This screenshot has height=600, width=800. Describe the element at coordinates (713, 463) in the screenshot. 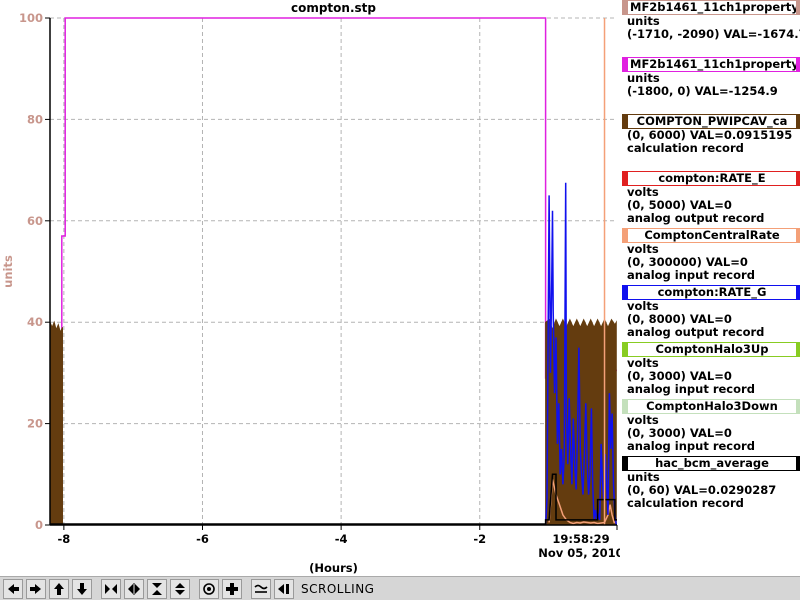

I see `legend-entry-name: hac_bcm_average` at that location.